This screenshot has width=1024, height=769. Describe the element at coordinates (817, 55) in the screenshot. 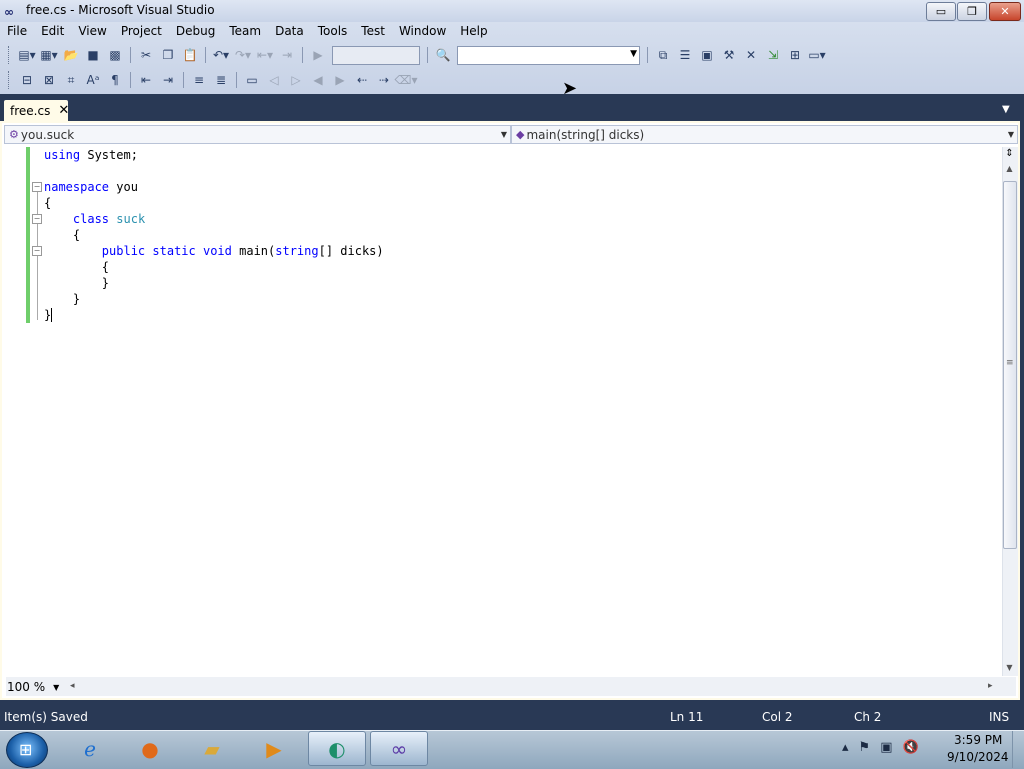

I see `command-window-icon: ▭▾` at that location.